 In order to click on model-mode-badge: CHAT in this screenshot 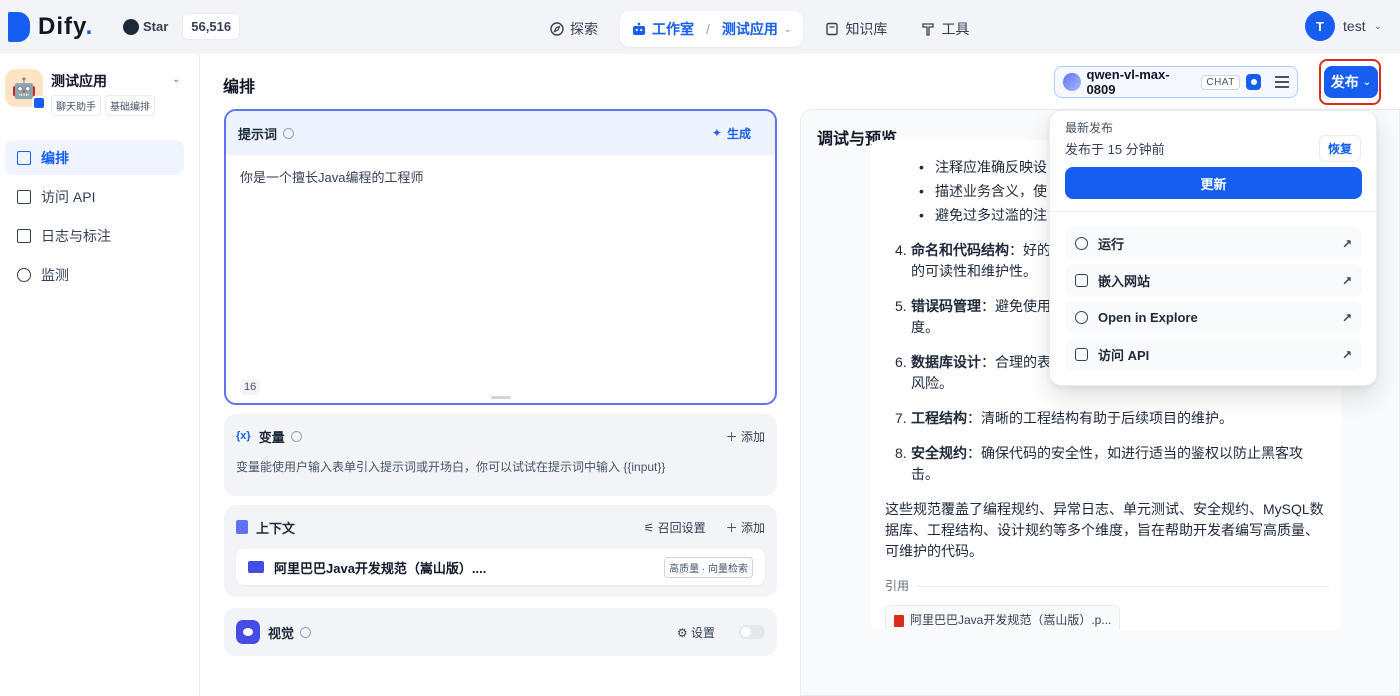, I will do `click(1220, 82)`.